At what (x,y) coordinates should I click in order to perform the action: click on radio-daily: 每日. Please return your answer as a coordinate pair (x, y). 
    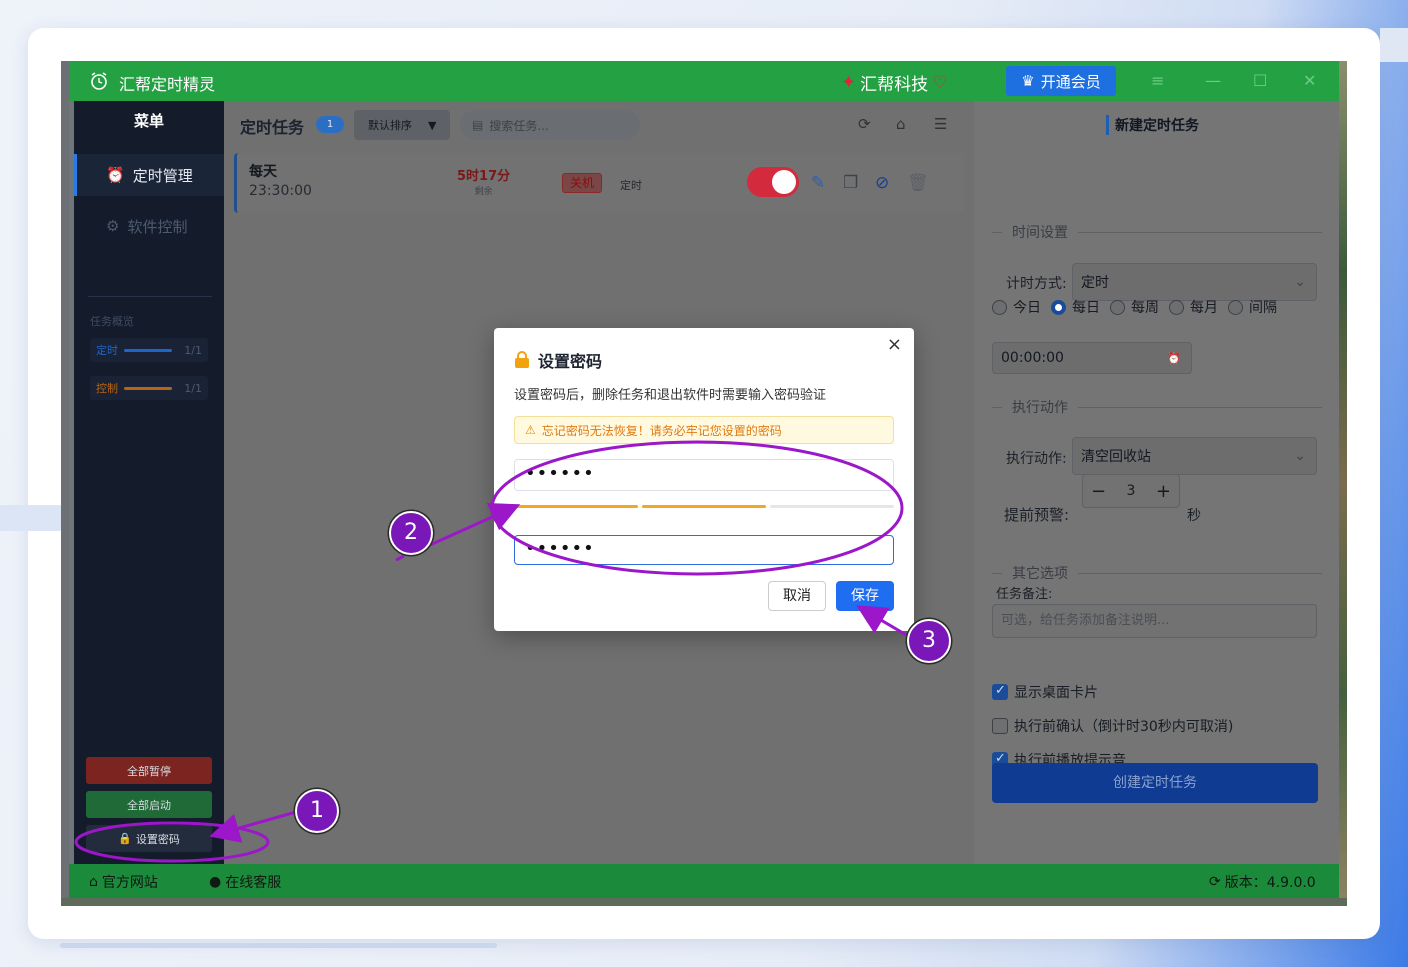
    Looking at the image, I should click on (1075, 307).